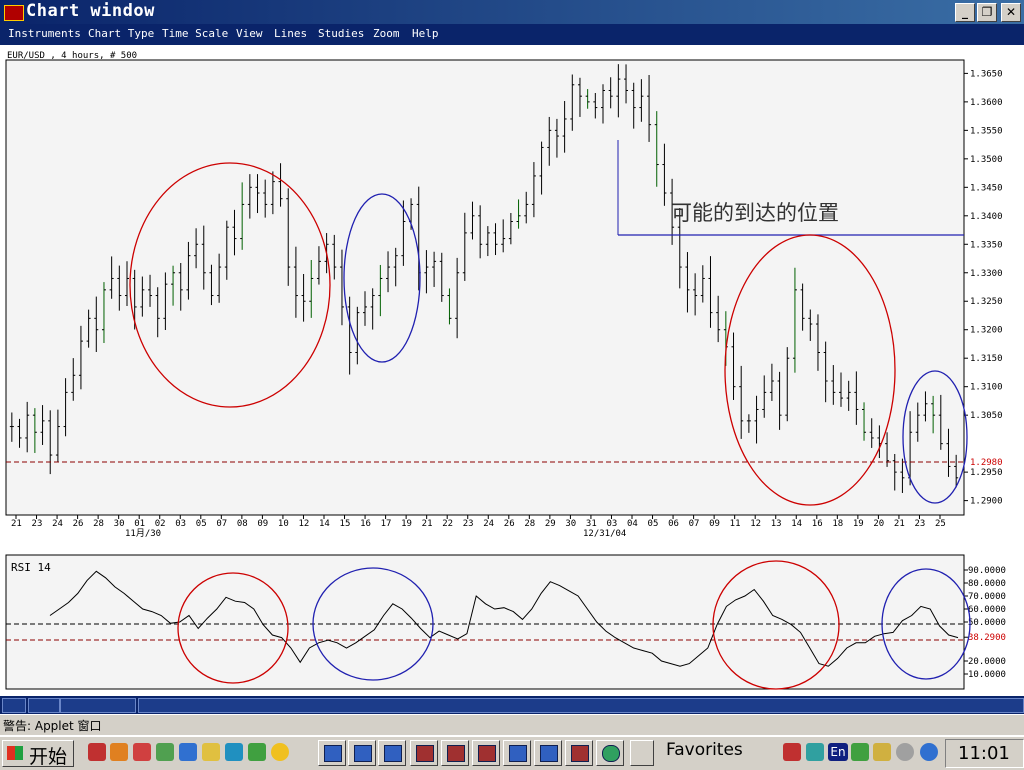 The height and width of the screenshot is (770, 1024). What do you see at coordinates (987, 584) in the screenshot?
I see `rsi-y-tick-label: 80.0000` at bounding box center [987, 584].